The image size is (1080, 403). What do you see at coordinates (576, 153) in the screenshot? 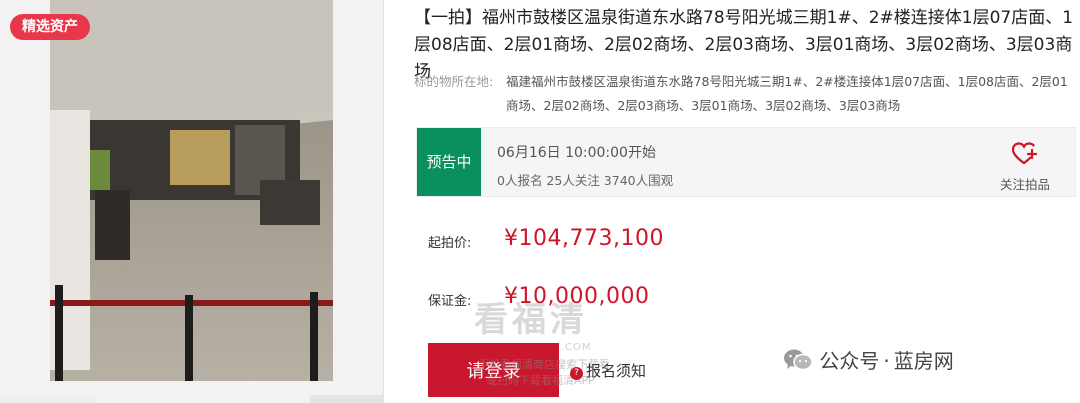
I see `start-time: 06月16日 10:00:00开始` at bounding box center [576, 153].